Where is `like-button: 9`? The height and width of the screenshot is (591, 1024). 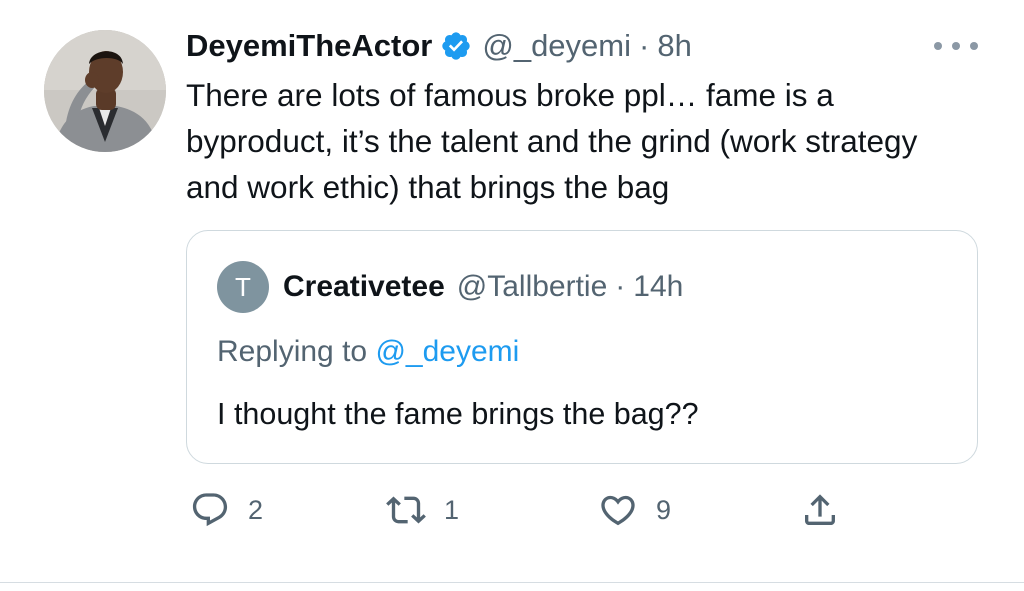
like-button: 9 is located at coordinates (634, 510).